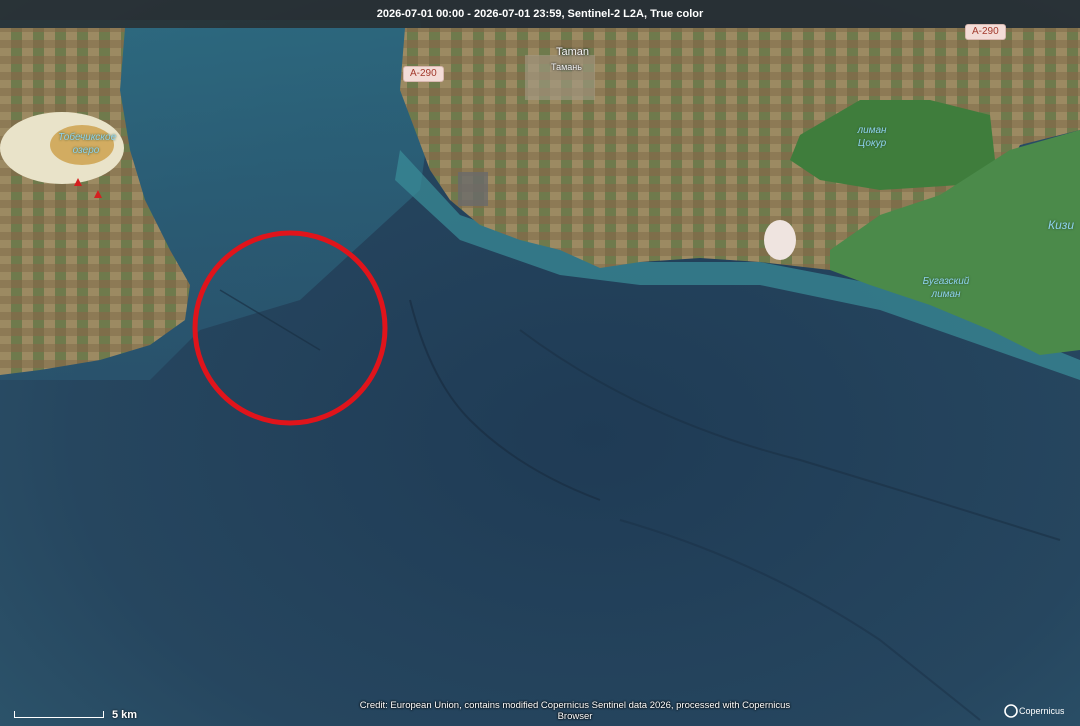 This screenshot has height=726, width=1080. What do you see at coordinates (566, 67) in the screenshot?
I see `place-label-taman-ru: Тамань` at bounding box center [566, 67].